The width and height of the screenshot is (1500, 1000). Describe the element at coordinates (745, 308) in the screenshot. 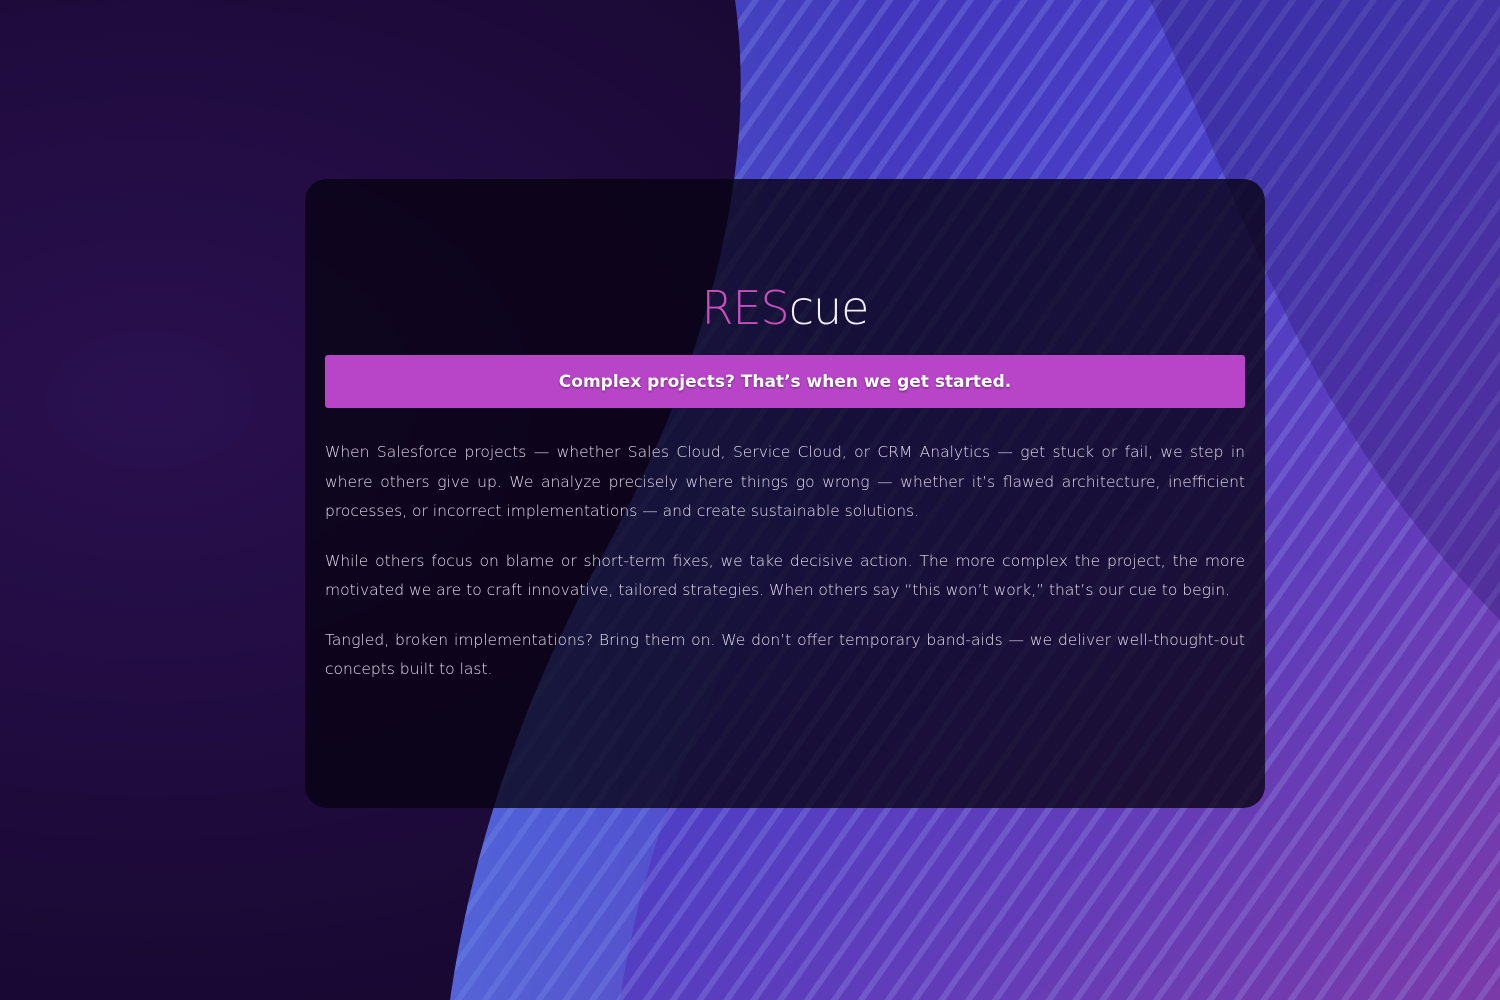

I see `brand-highlight: RES` at that location.